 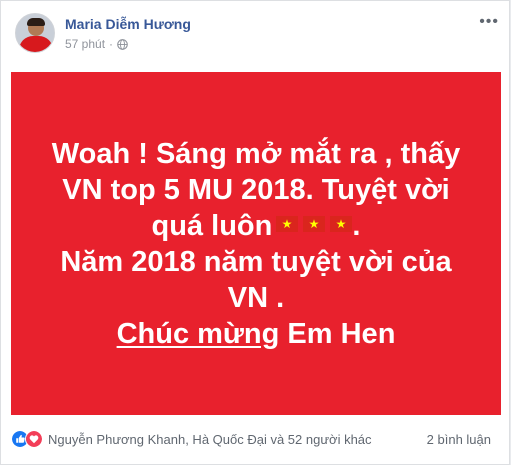 What do you see at coordinates (35, 33) in the screenshot?
I see `avatar` at bounding box center [35, 33].